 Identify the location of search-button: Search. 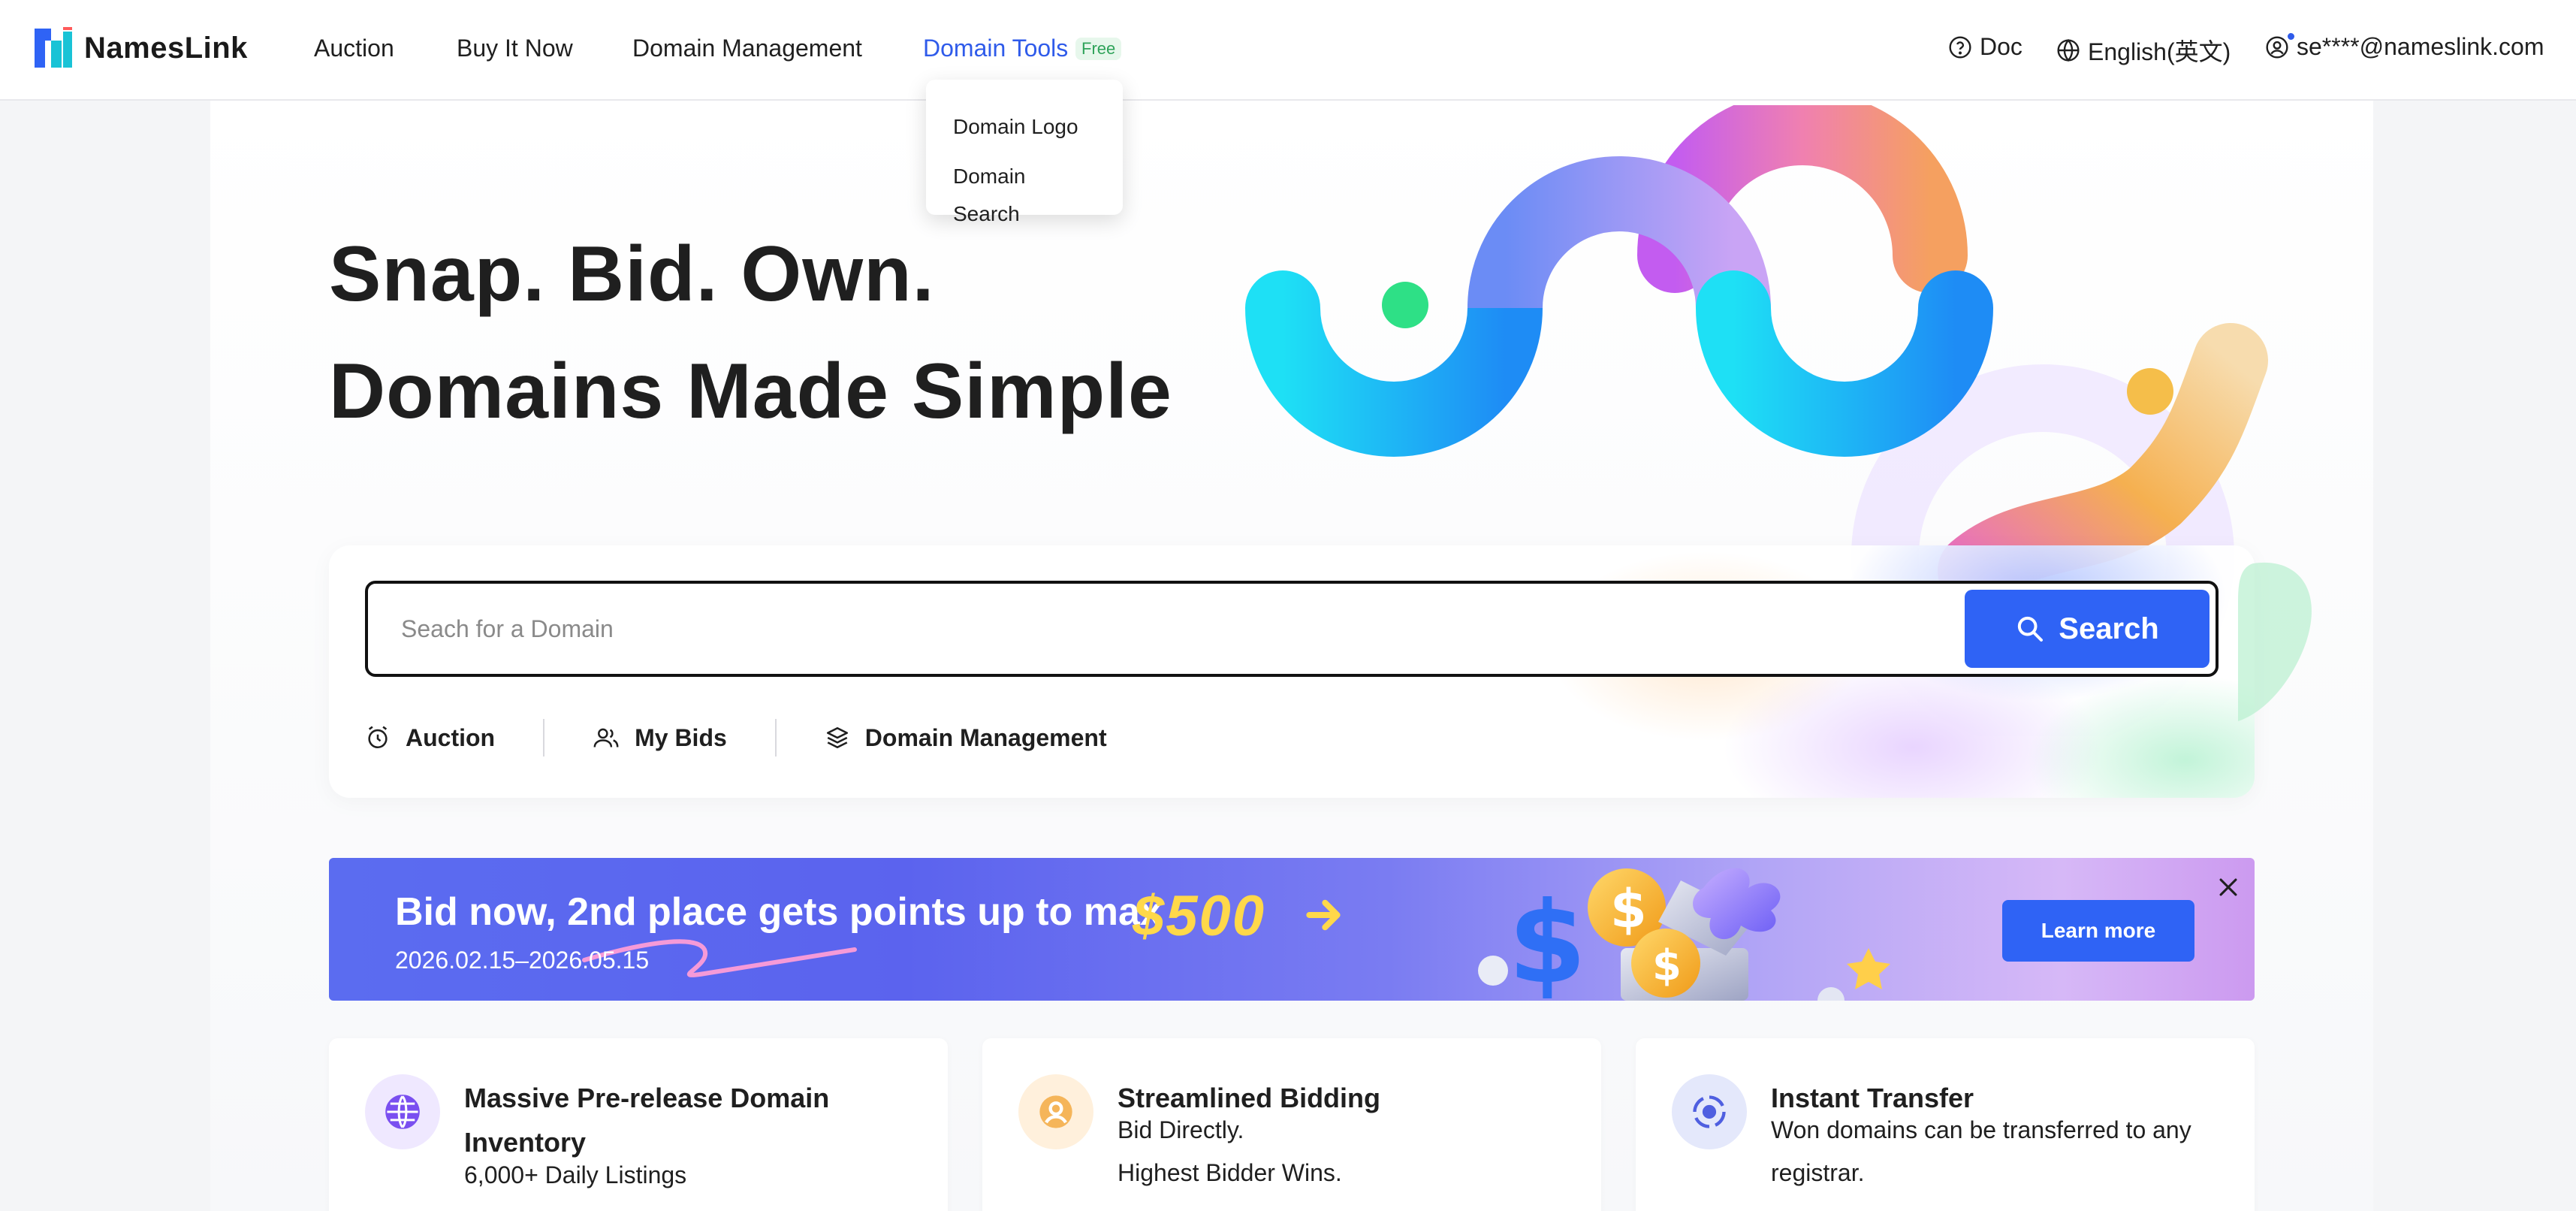
(2087, 629).